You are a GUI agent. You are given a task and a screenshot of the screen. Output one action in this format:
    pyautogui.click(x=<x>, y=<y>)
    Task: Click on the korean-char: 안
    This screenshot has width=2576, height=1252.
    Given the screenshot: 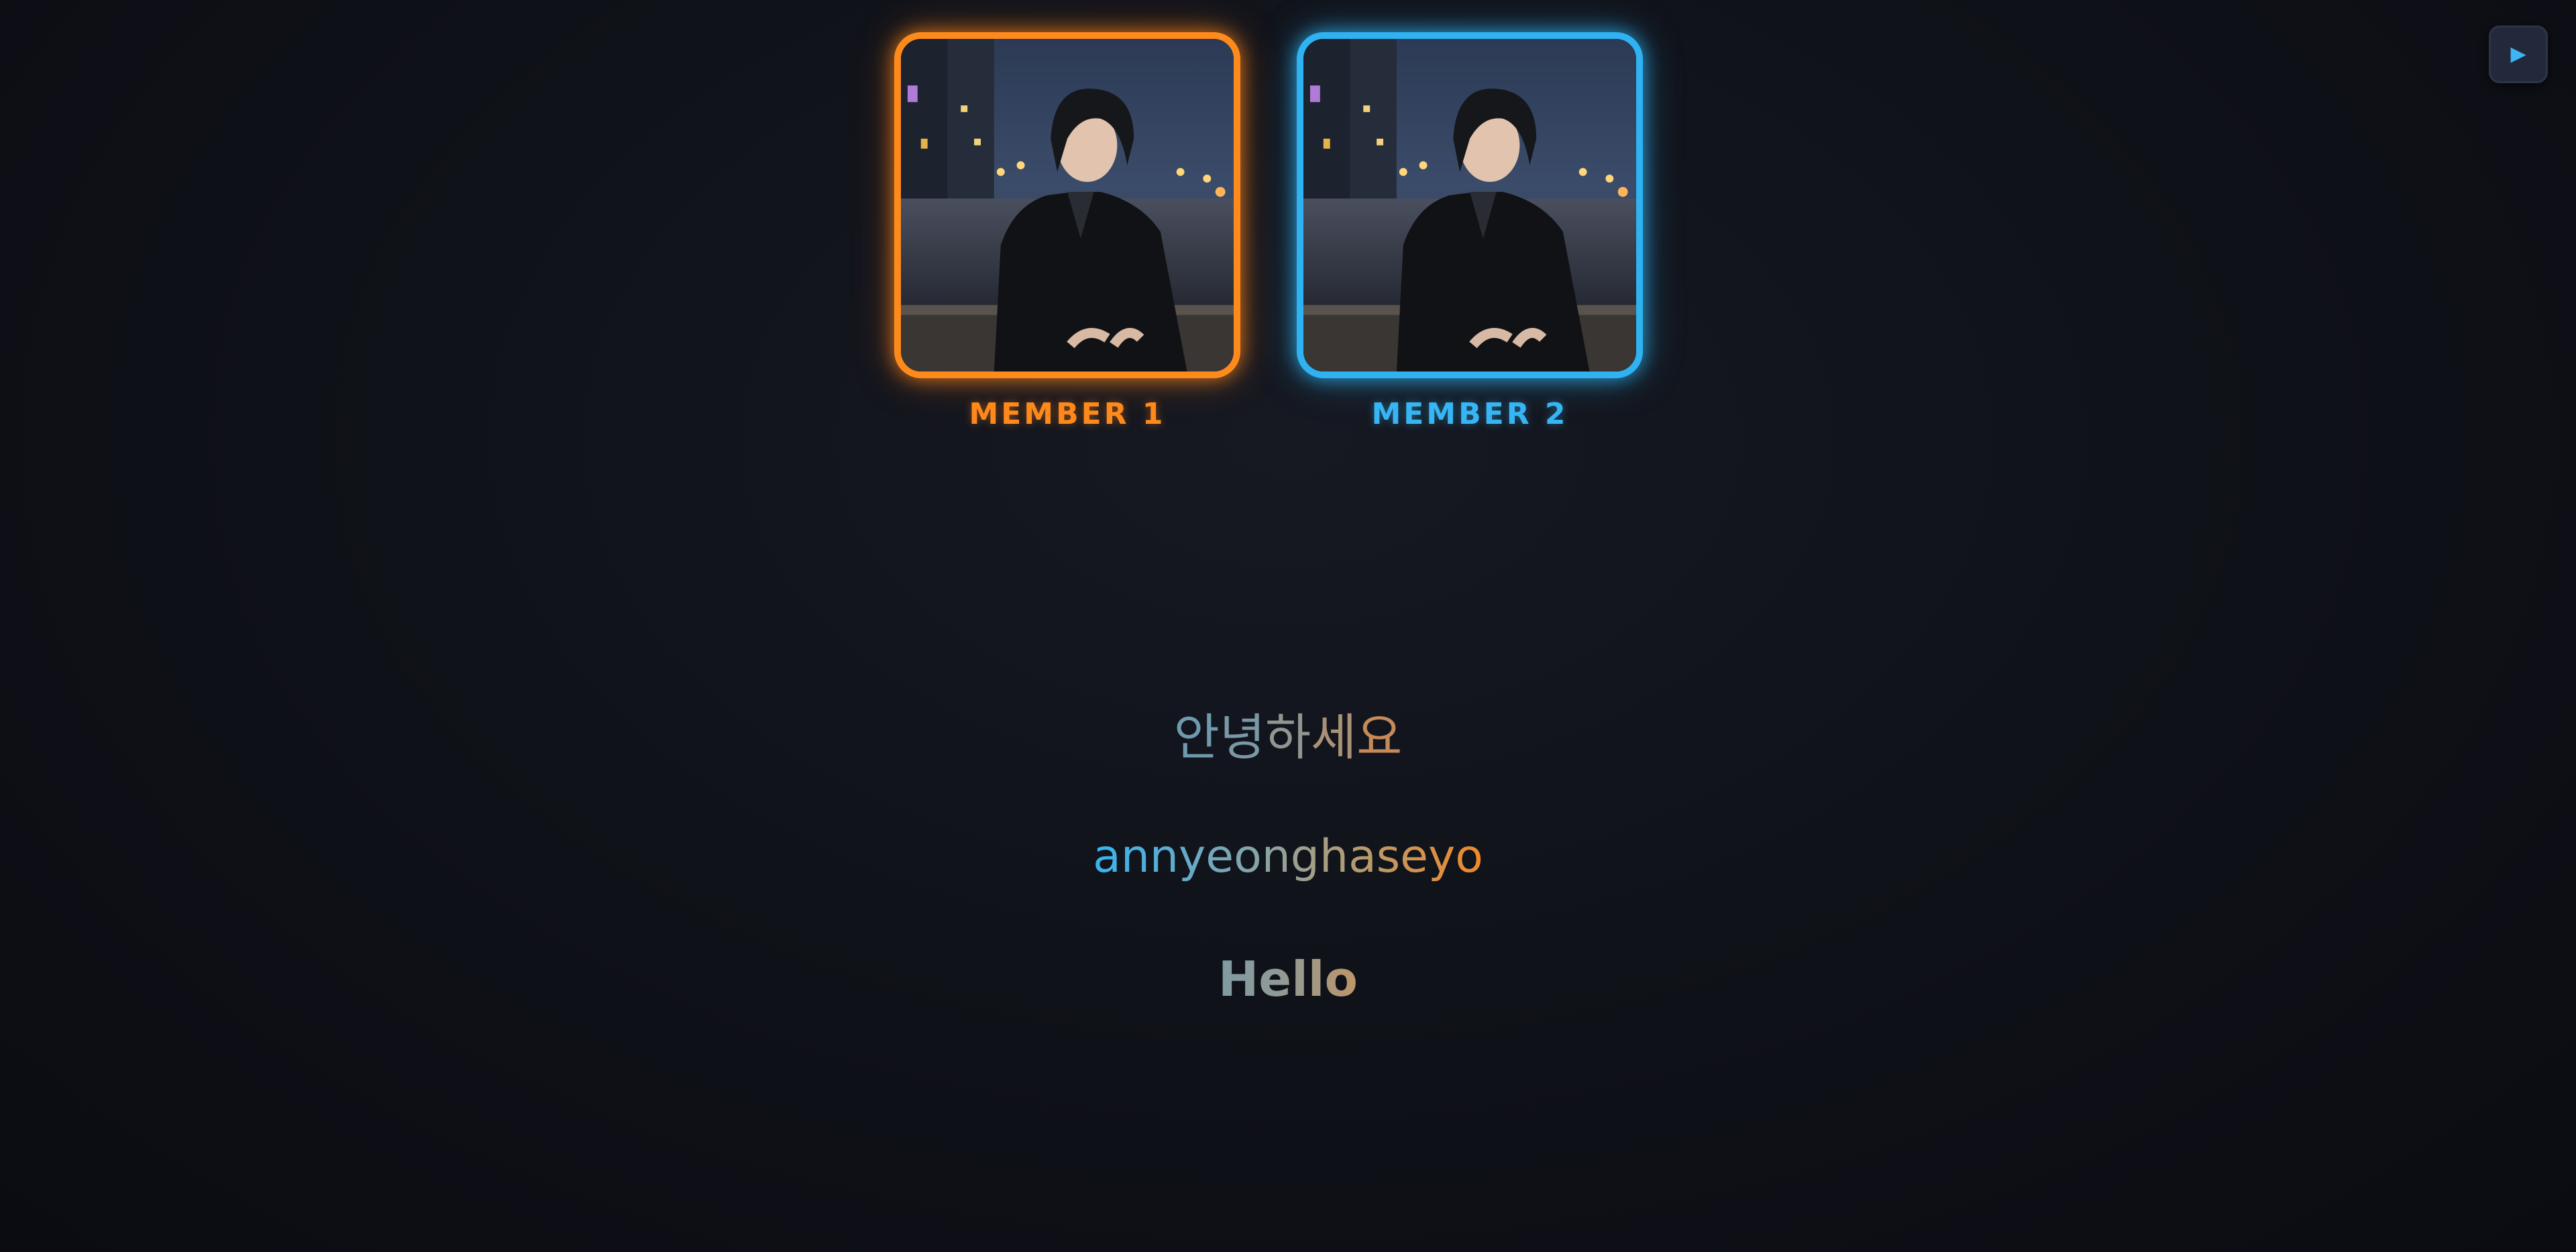 What is the action you would take?
    pyautogui.click(x=1196, y=737)
    